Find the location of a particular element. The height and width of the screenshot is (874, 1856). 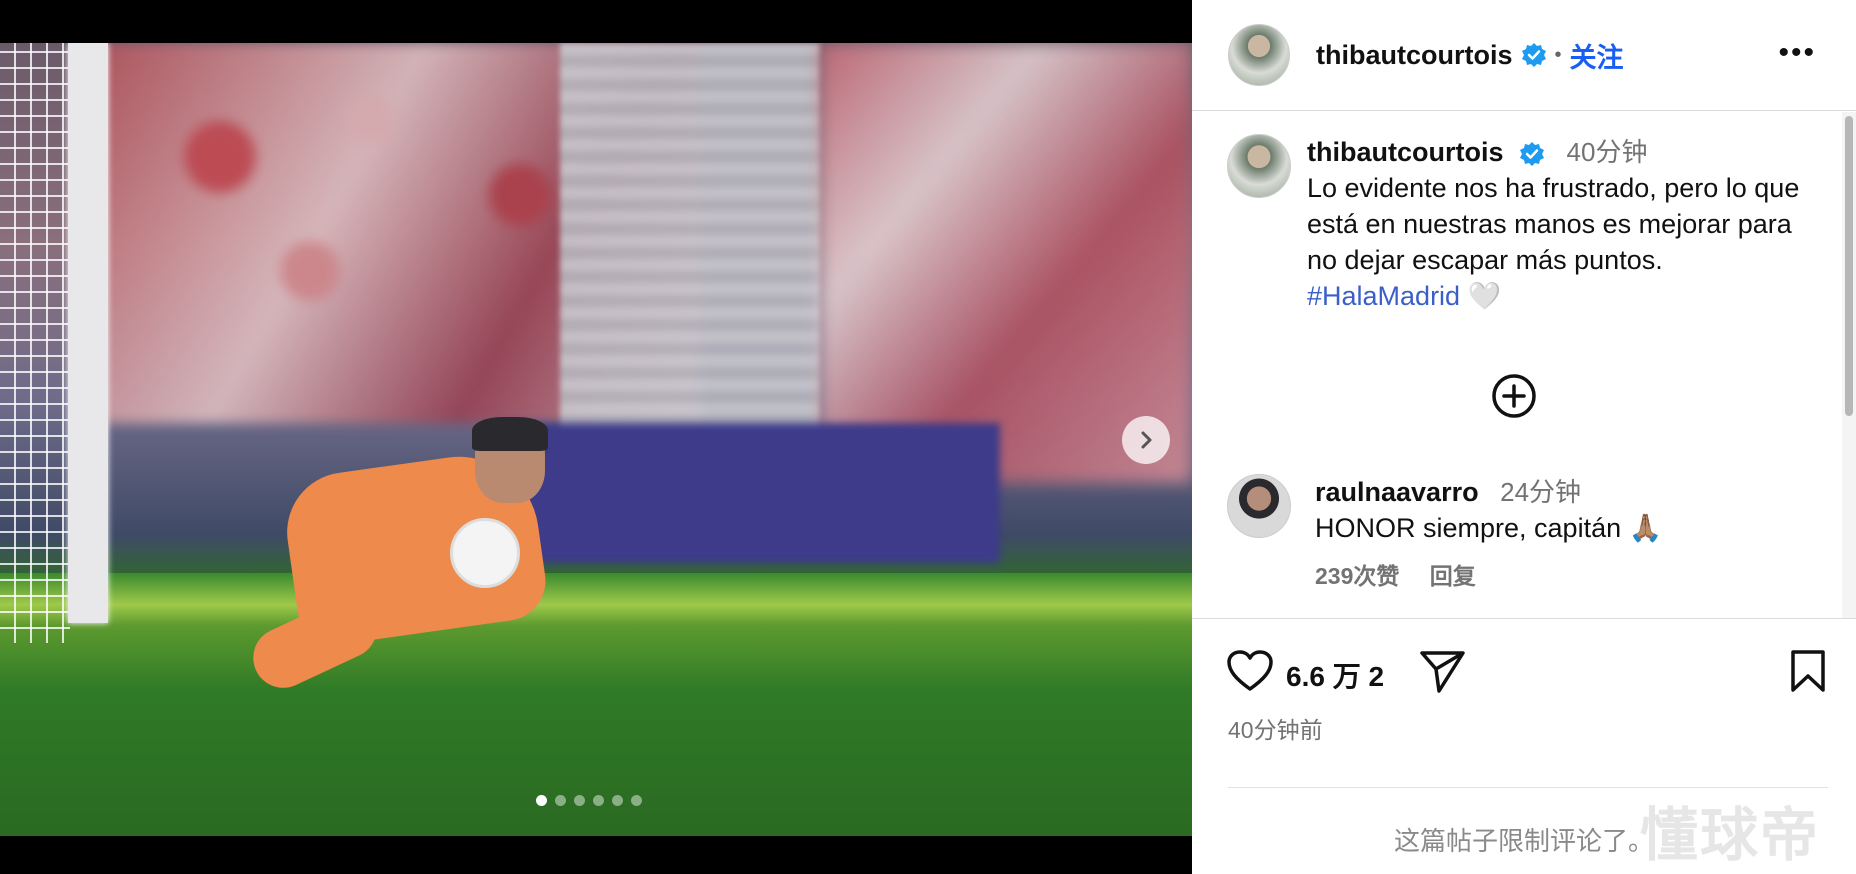

goal-net is located at coordinates (35, 343).